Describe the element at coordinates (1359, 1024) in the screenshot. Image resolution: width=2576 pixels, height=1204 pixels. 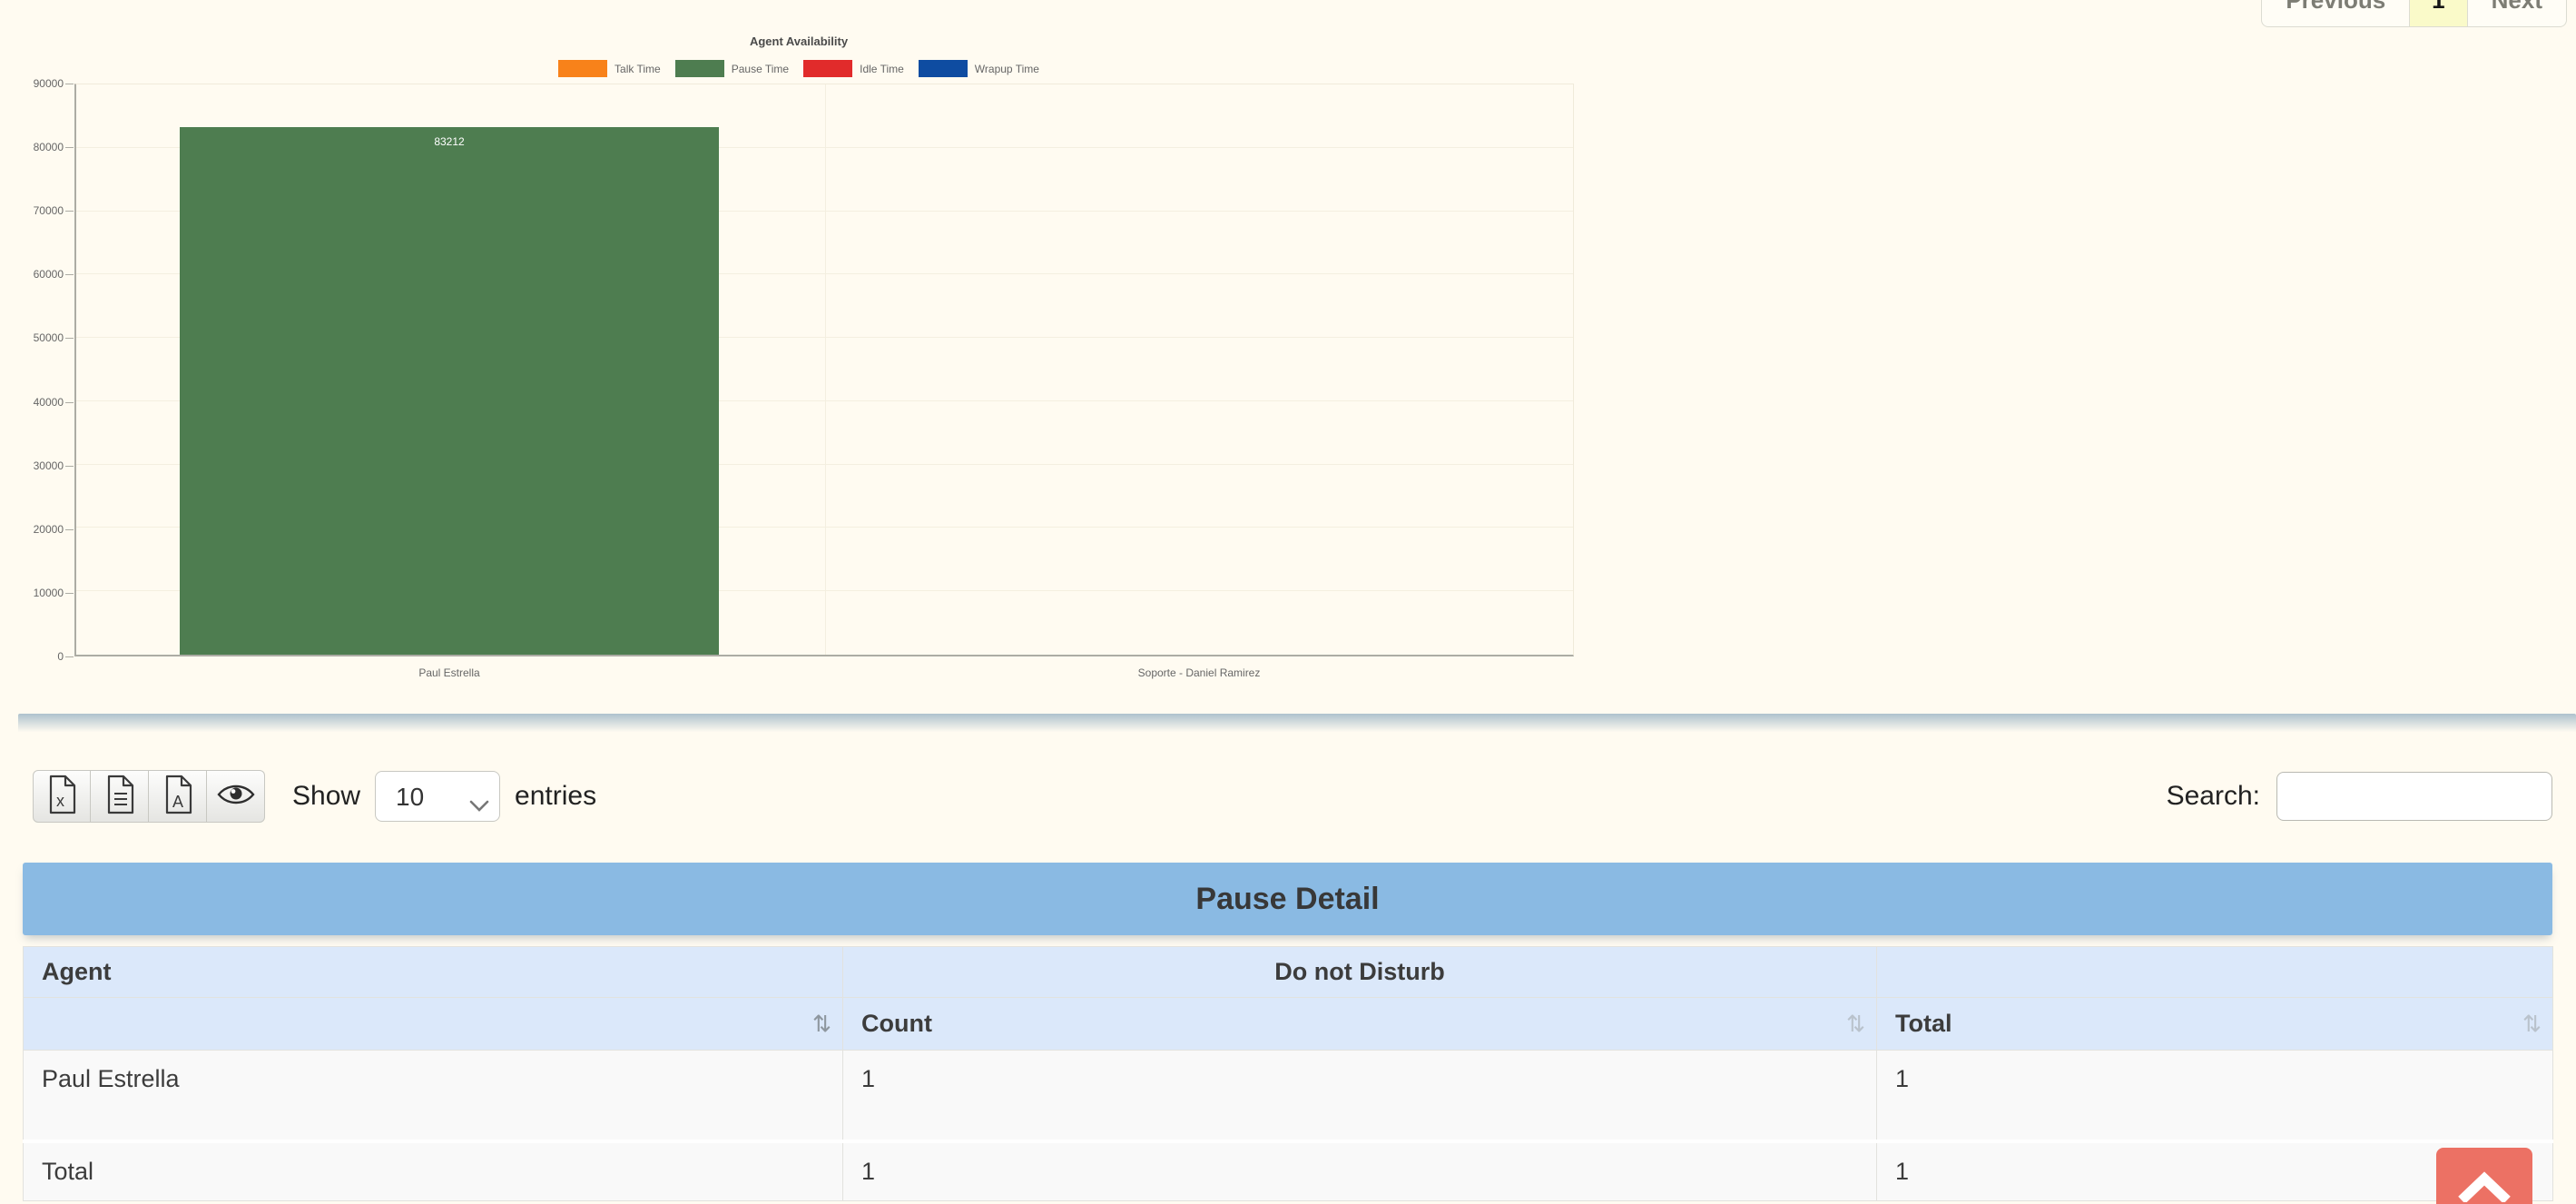
I see `count-column-header: Count ⇅` at that location.